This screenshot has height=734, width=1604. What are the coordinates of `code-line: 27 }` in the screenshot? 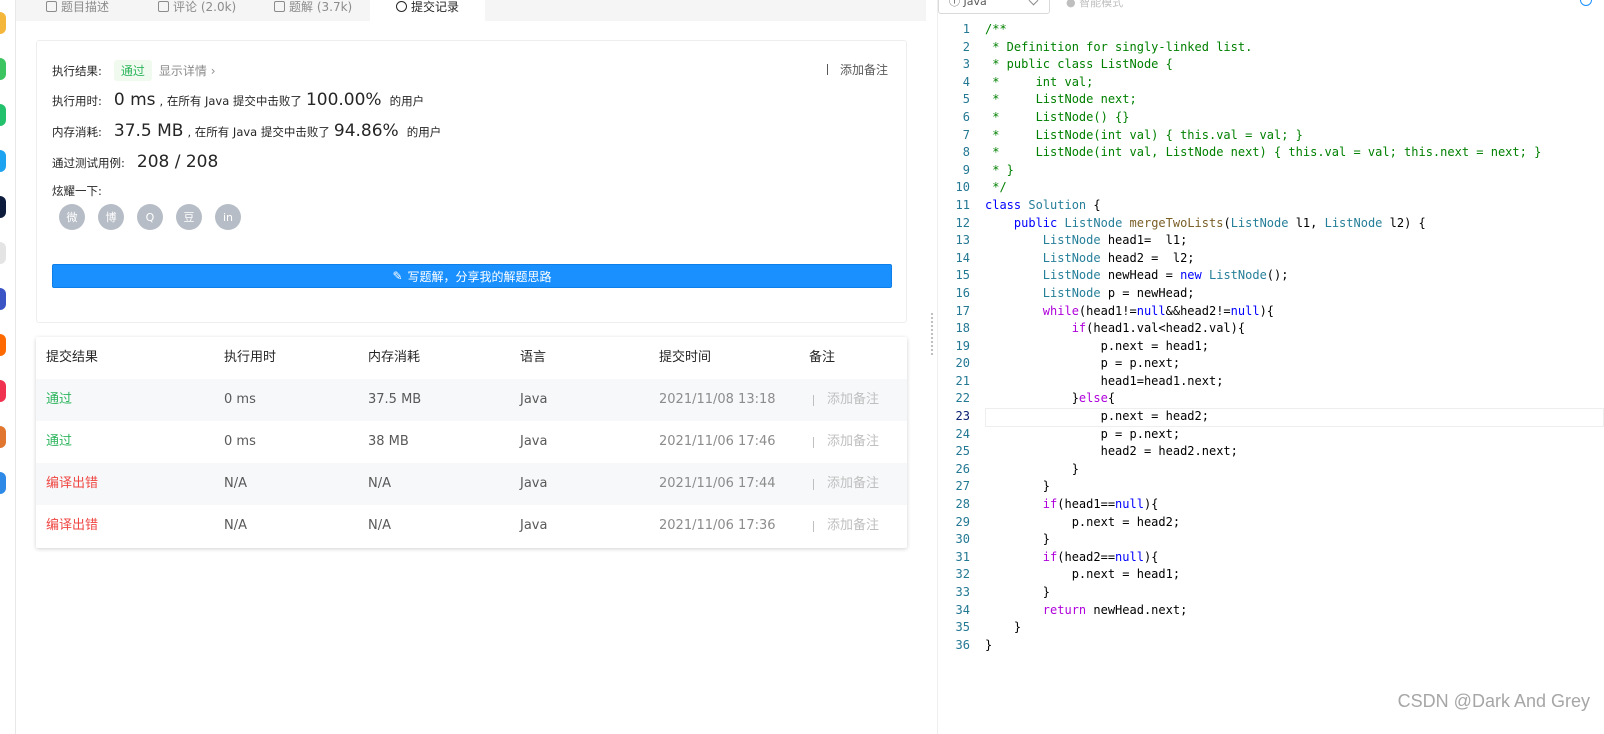 It's located at (1271, 487).